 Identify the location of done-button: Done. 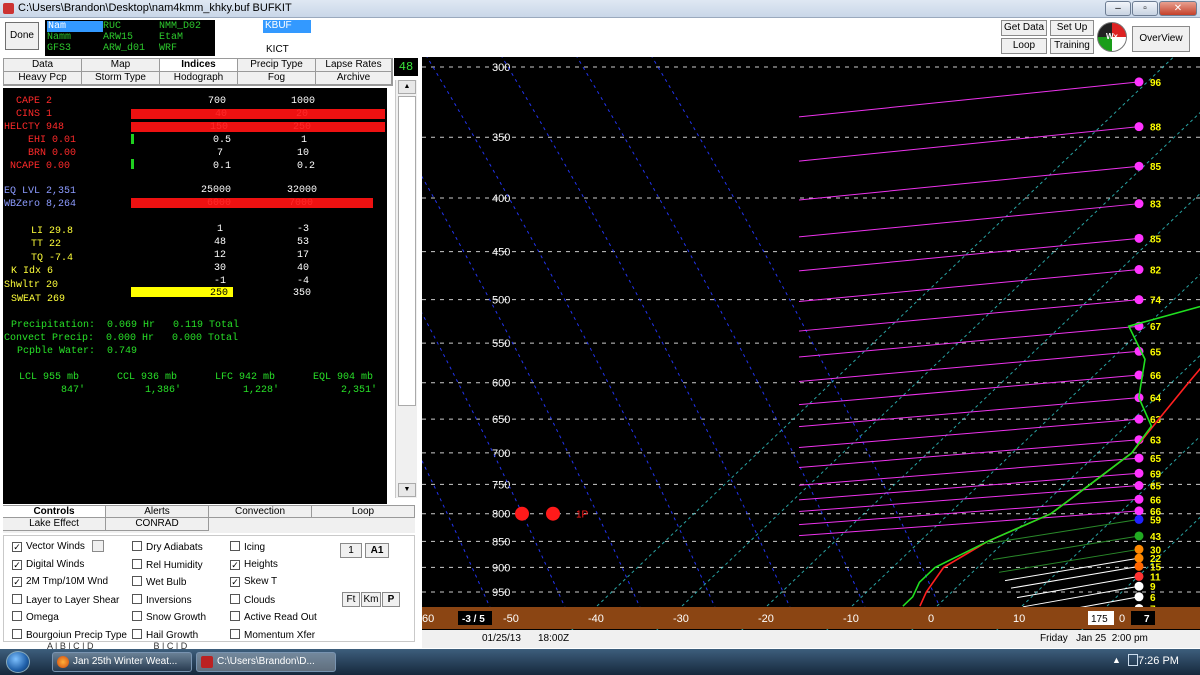
(22, 36).